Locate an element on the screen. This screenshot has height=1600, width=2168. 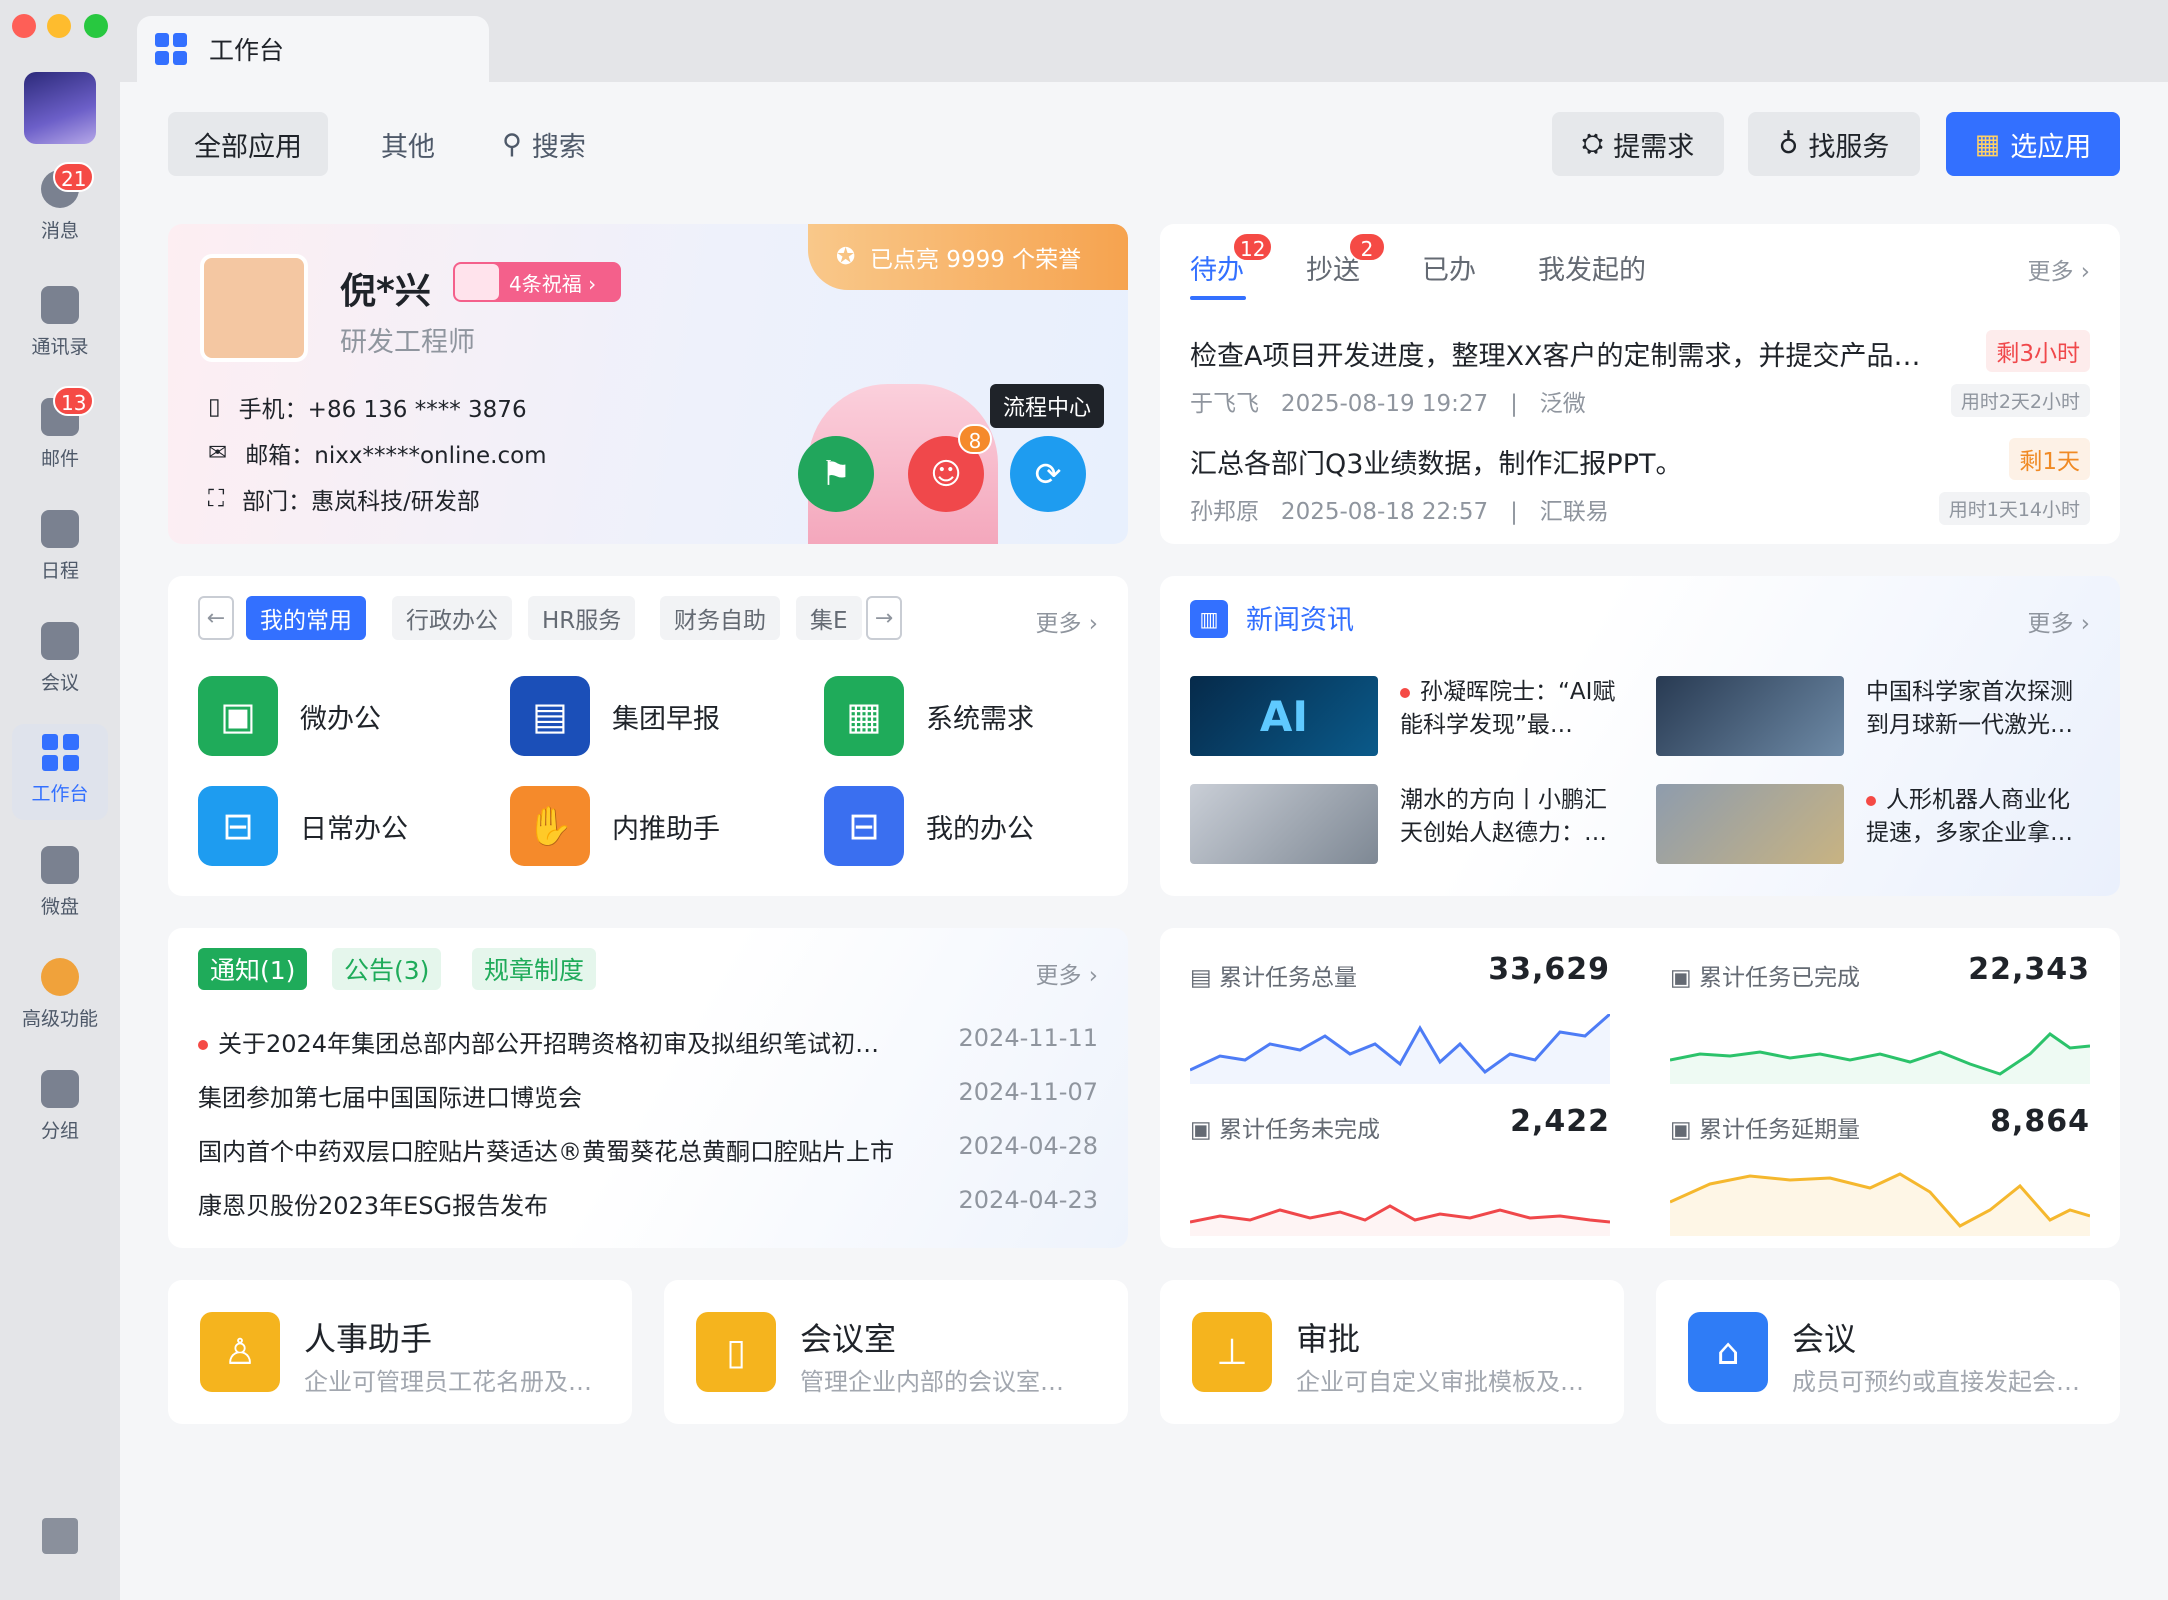
notice-row: 集团参加第七届中国国际进口博览会 2024-11-07 is located at coordinates (648, 1095).